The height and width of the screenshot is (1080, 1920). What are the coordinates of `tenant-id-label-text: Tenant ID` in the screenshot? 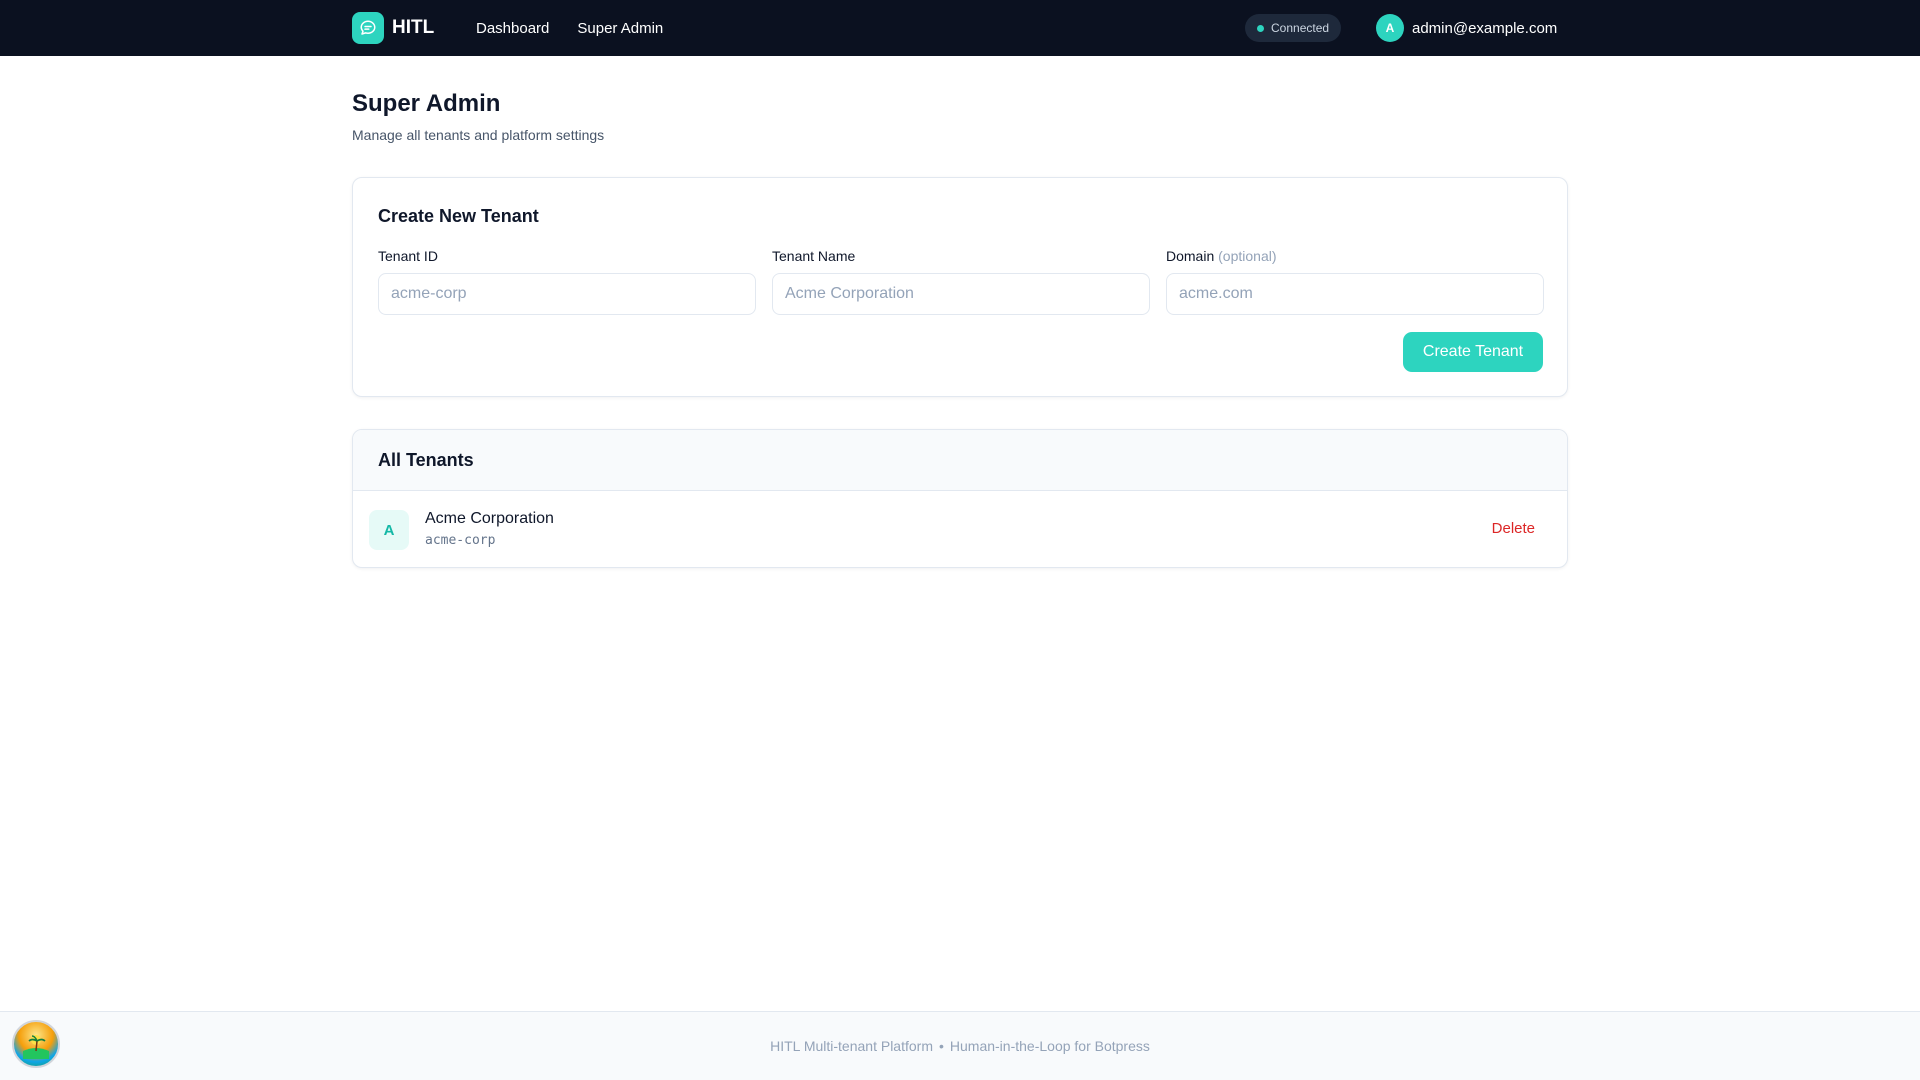 It's located at (408, 256).